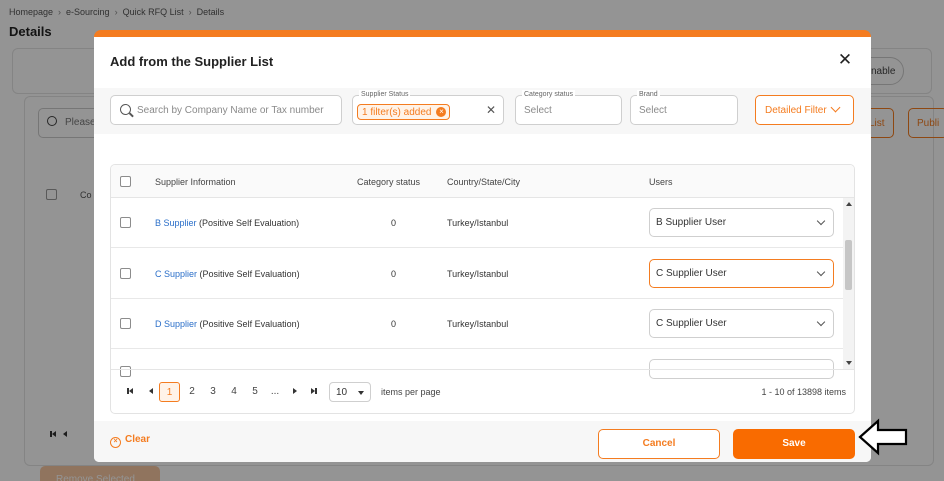 This screenshot has width=944, height=481. What do you see at coordinates (803, 392) in the screenshot?
I see `items-range: 1 - 10 of 13898 items` at bounding box center [803, 392].